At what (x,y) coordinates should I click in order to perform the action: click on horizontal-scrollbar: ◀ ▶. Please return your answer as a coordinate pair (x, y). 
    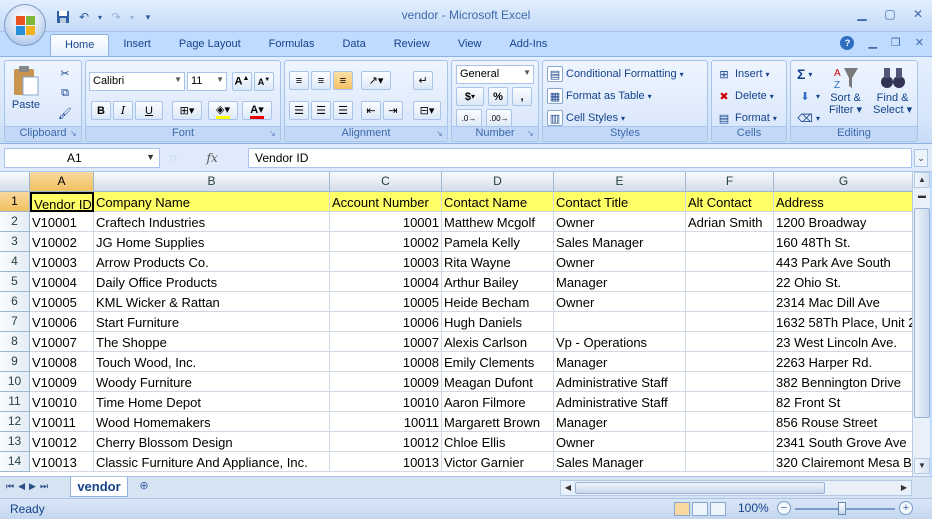
    Looking at the image, I should click on (736, 488).